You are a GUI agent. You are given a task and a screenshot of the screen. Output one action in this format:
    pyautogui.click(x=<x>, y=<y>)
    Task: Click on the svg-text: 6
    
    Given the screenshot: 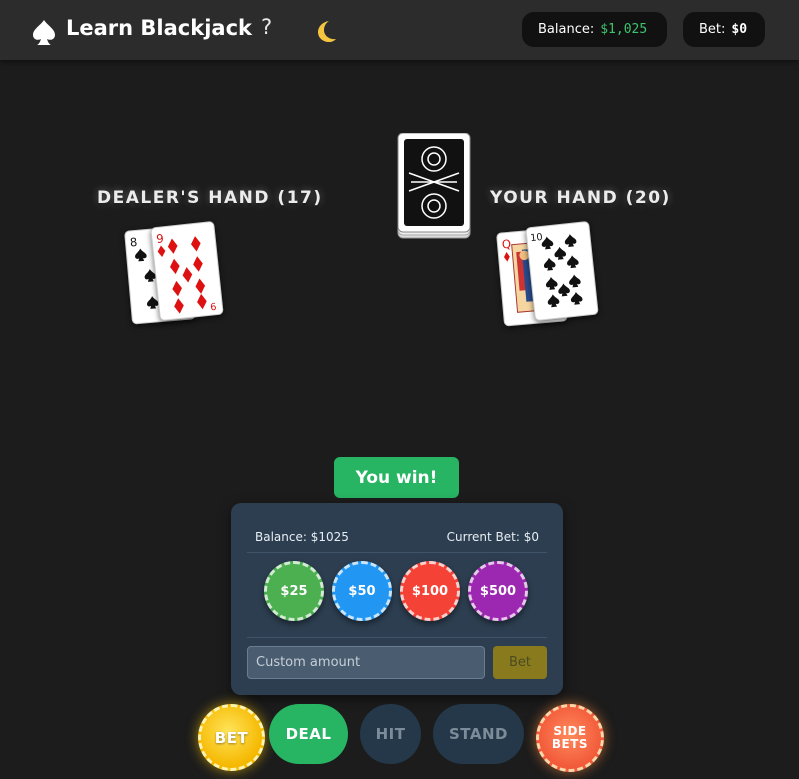 What is the action you would take?
    pyautogui.click(x=213, y=308)
    